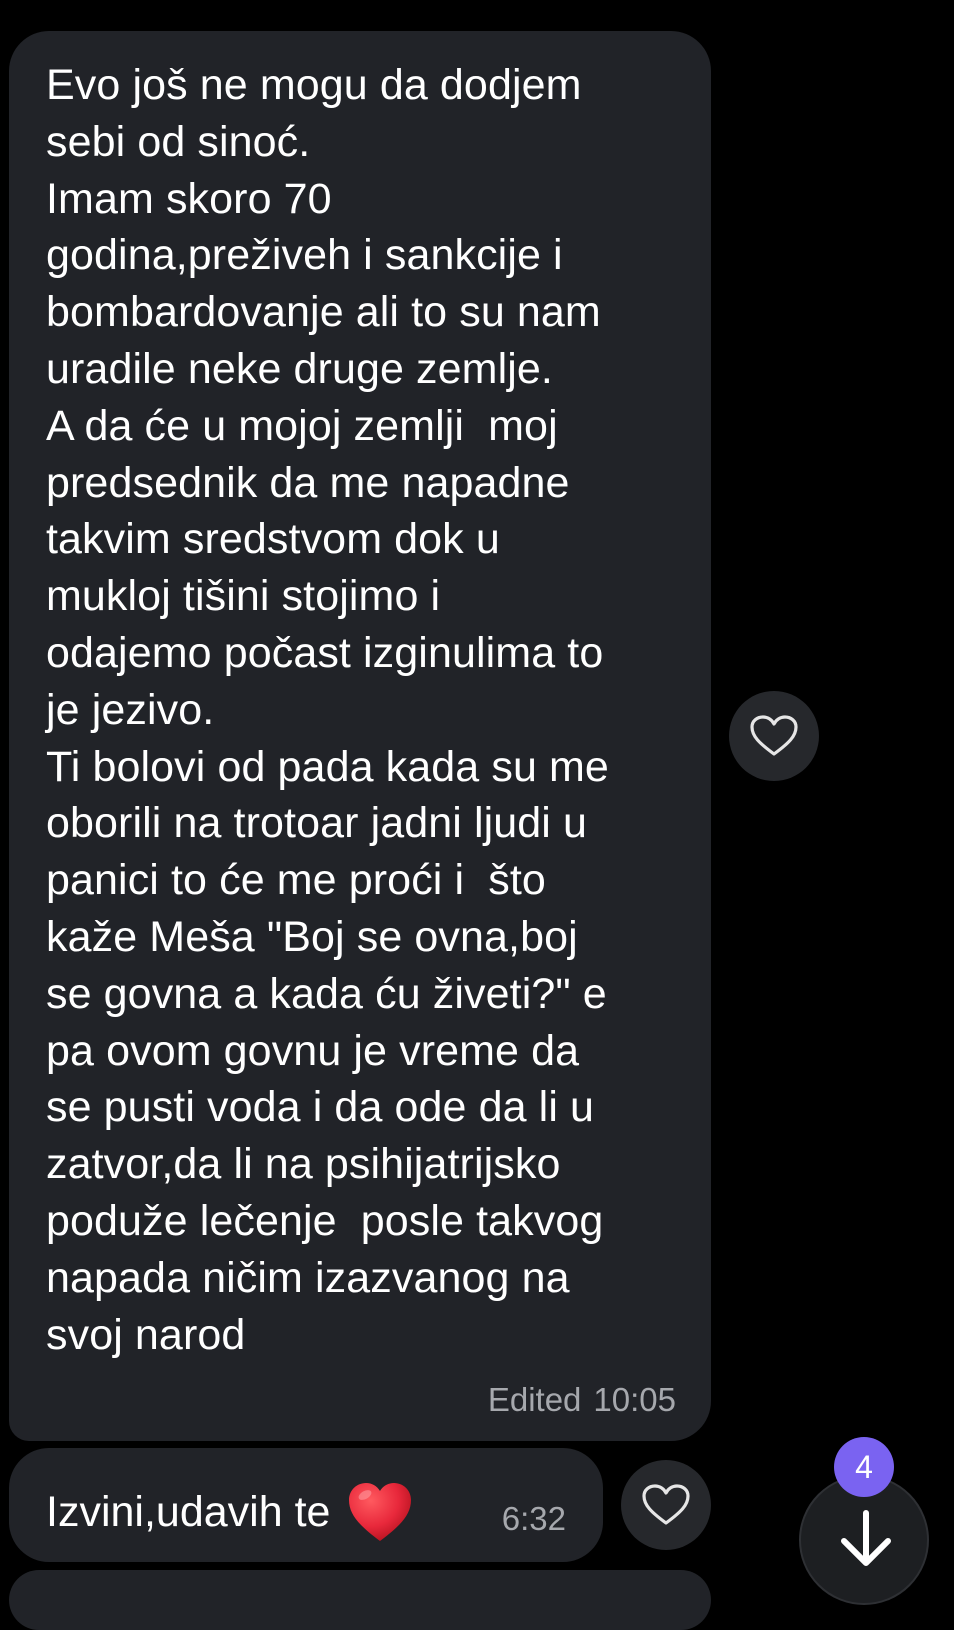 The height and width of the screenshot is (1630, 954). Describe the element at coordinates (864, 1467) in the screenshot. I see `unread-count-badge: 4` at that location.